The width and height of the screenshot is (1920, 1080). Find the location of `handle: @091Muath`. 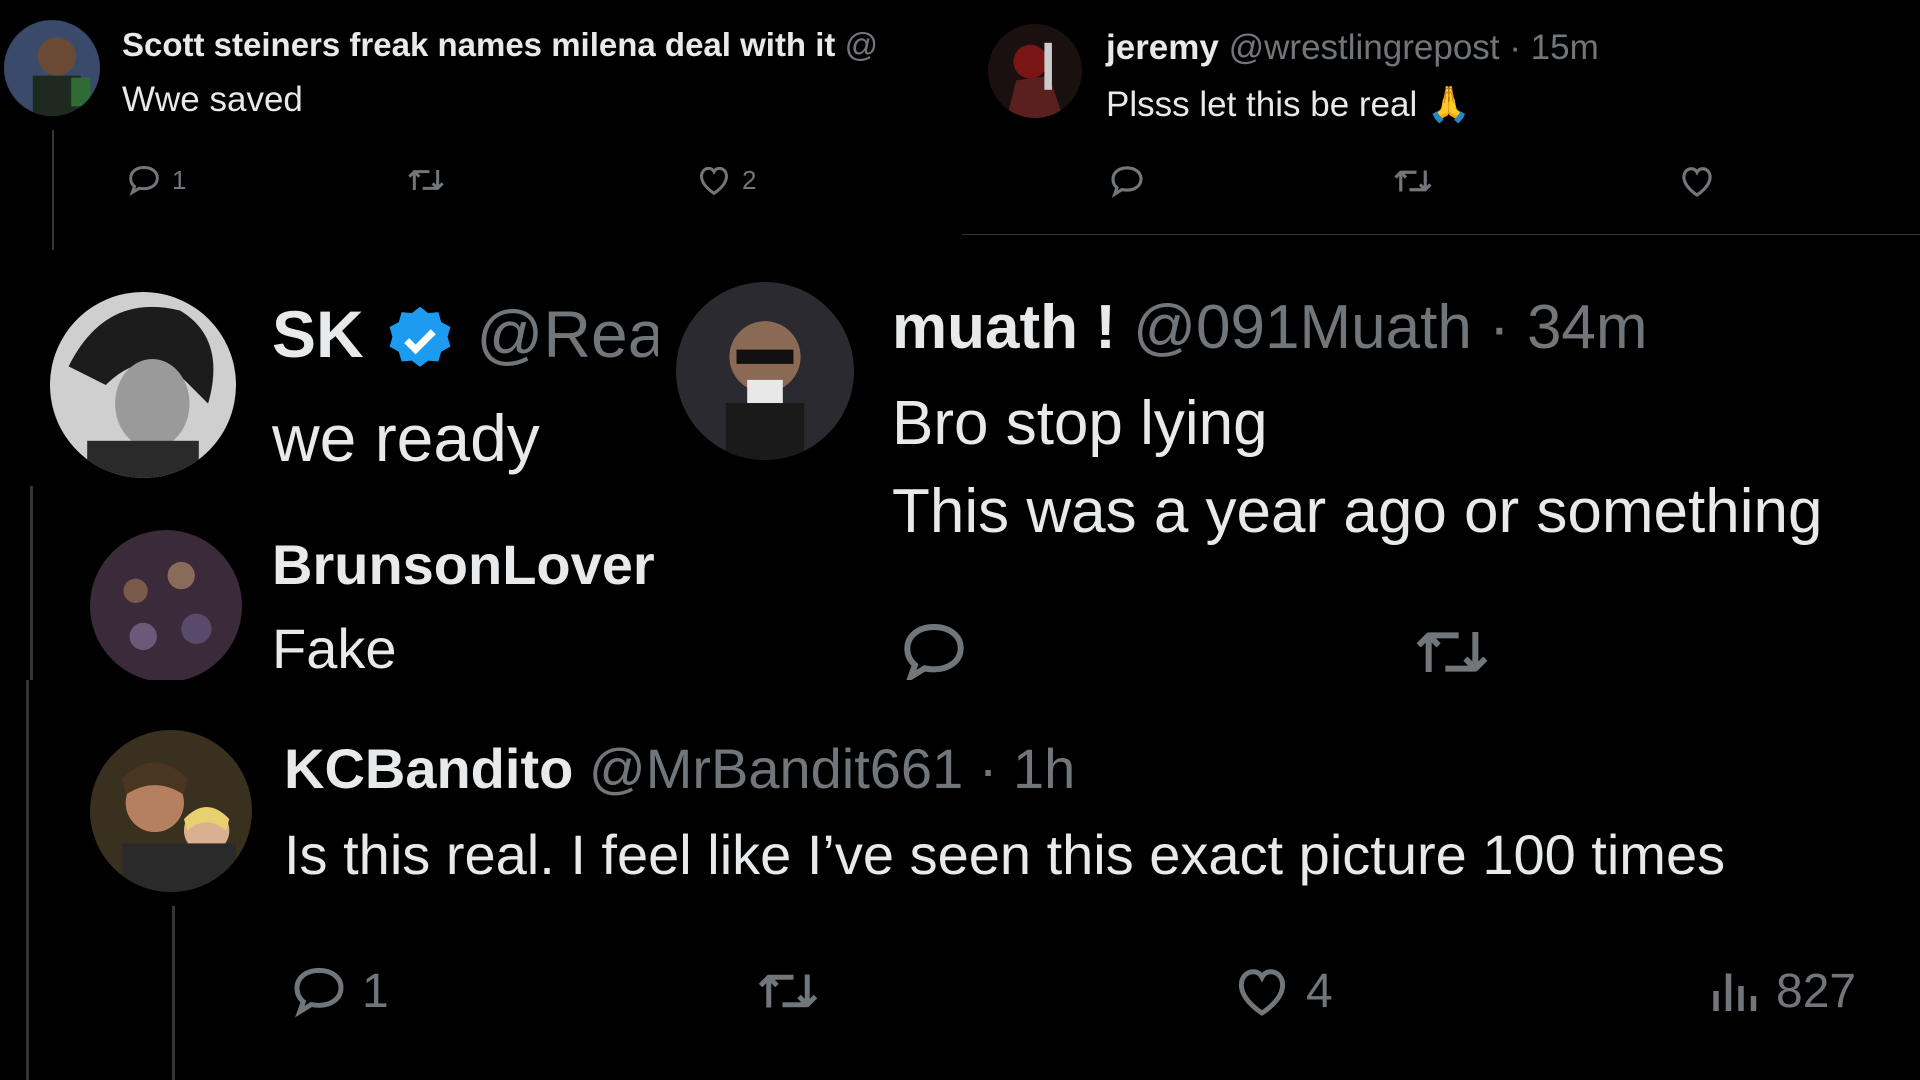

handle: @091Muath is located at coordinates (1302, 327).